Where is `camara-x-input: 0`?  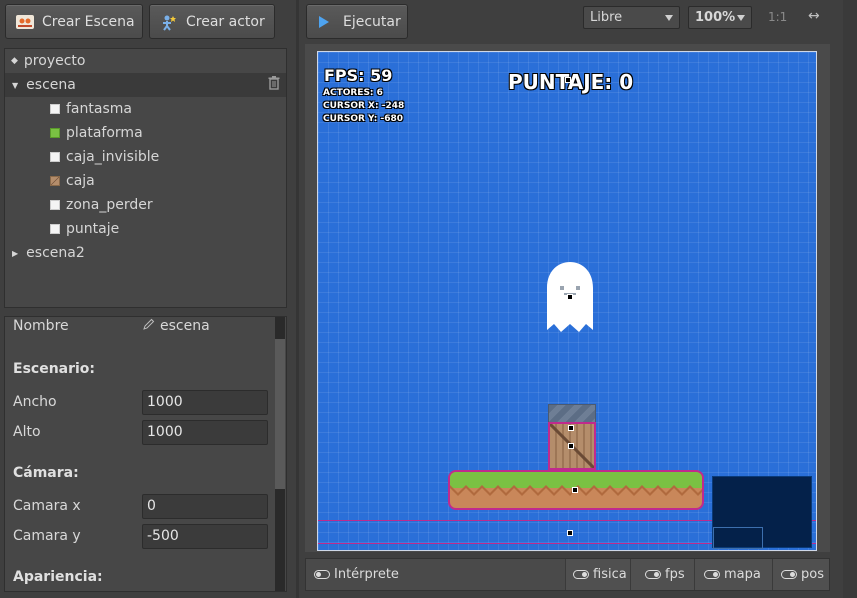 camara-x-input: 0 is located at coordinates (205, 506).